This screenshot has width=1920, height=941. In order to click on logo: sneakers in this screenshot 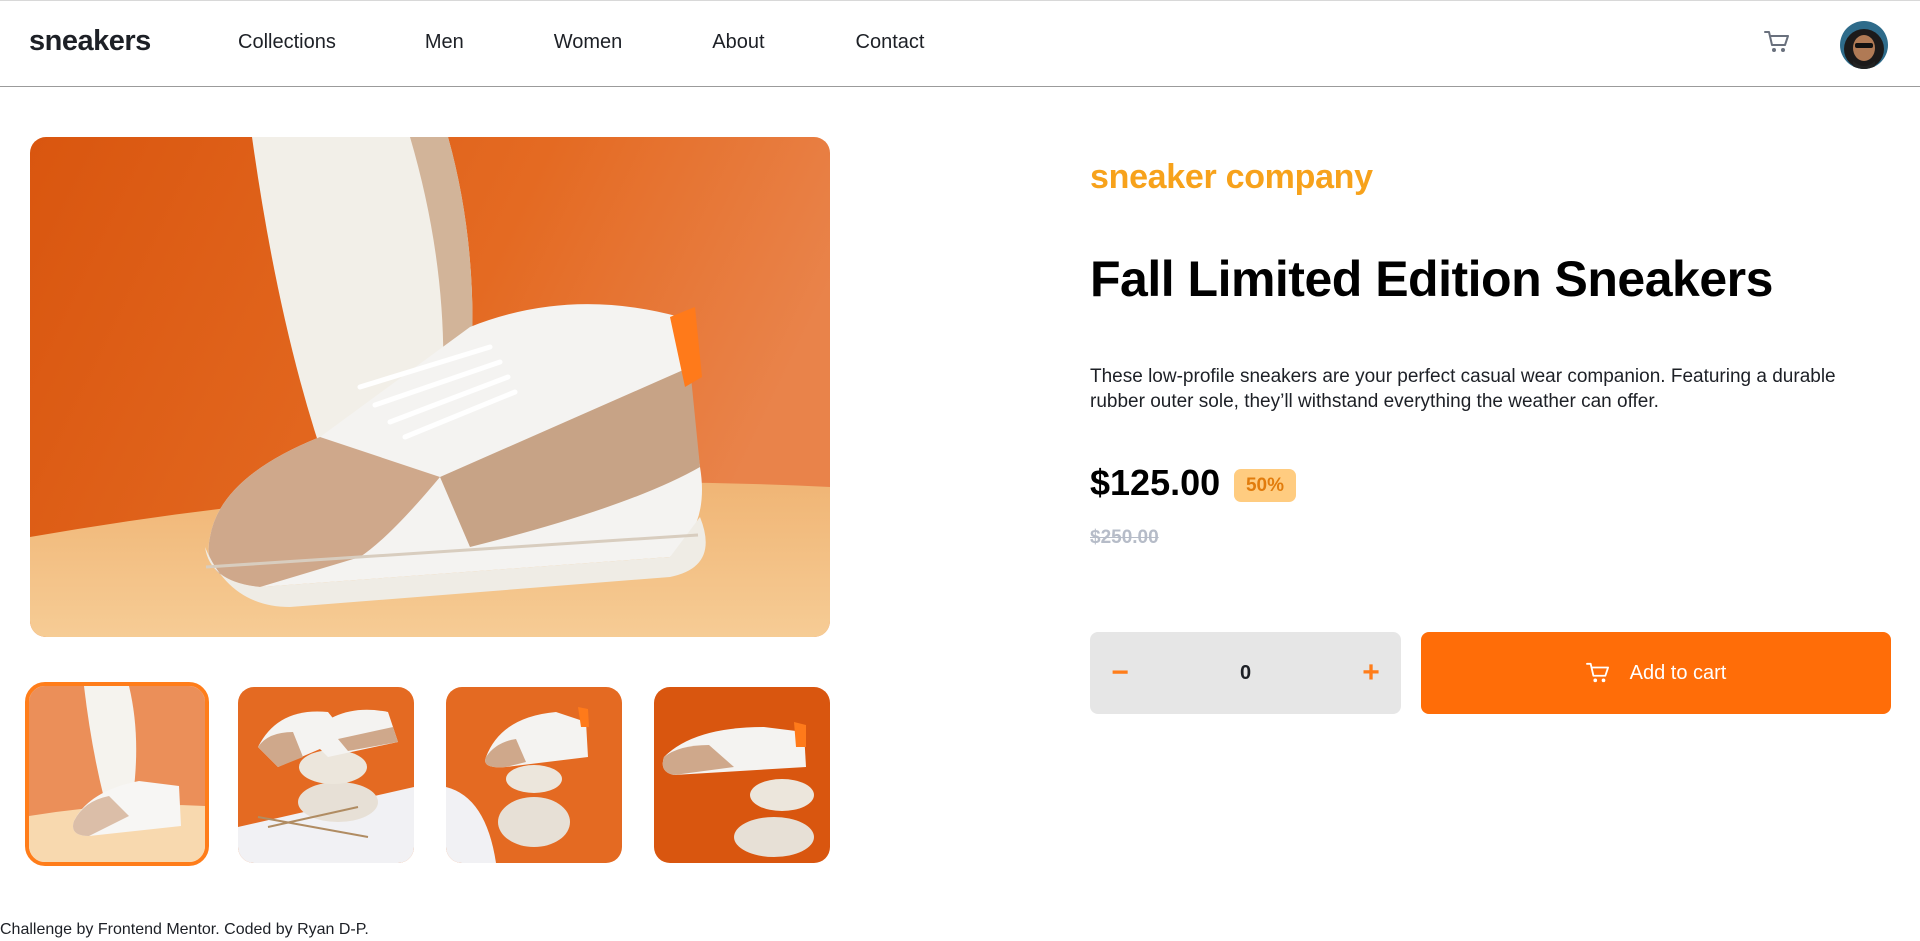, I will do `click(90, 41)`.